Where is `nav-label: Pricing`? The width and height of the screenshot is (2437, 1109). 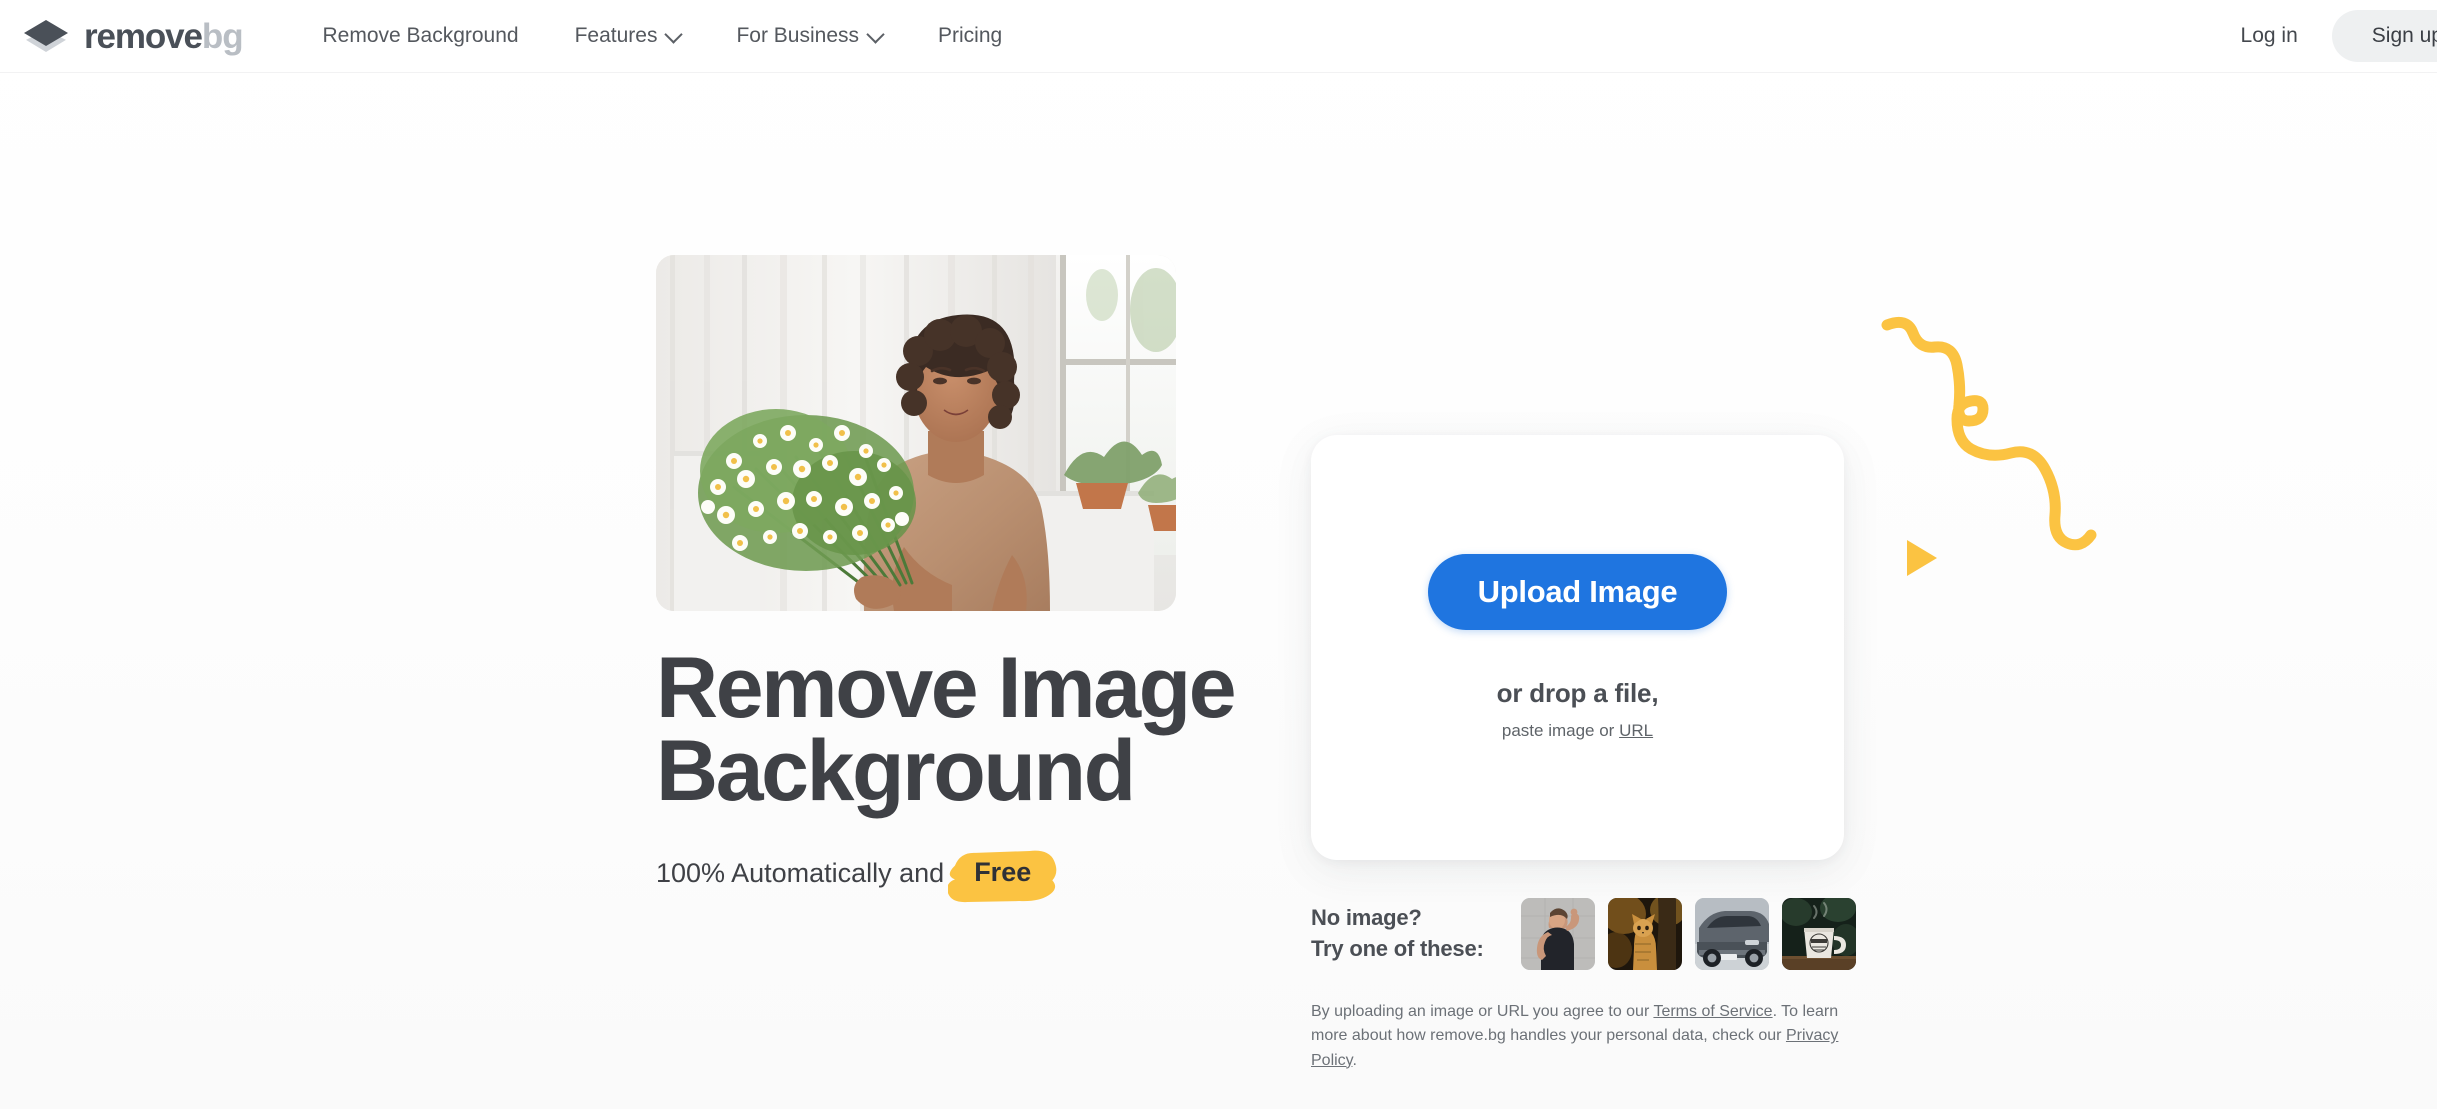 nav-label: Pricing is located at coordinates (970, 35).